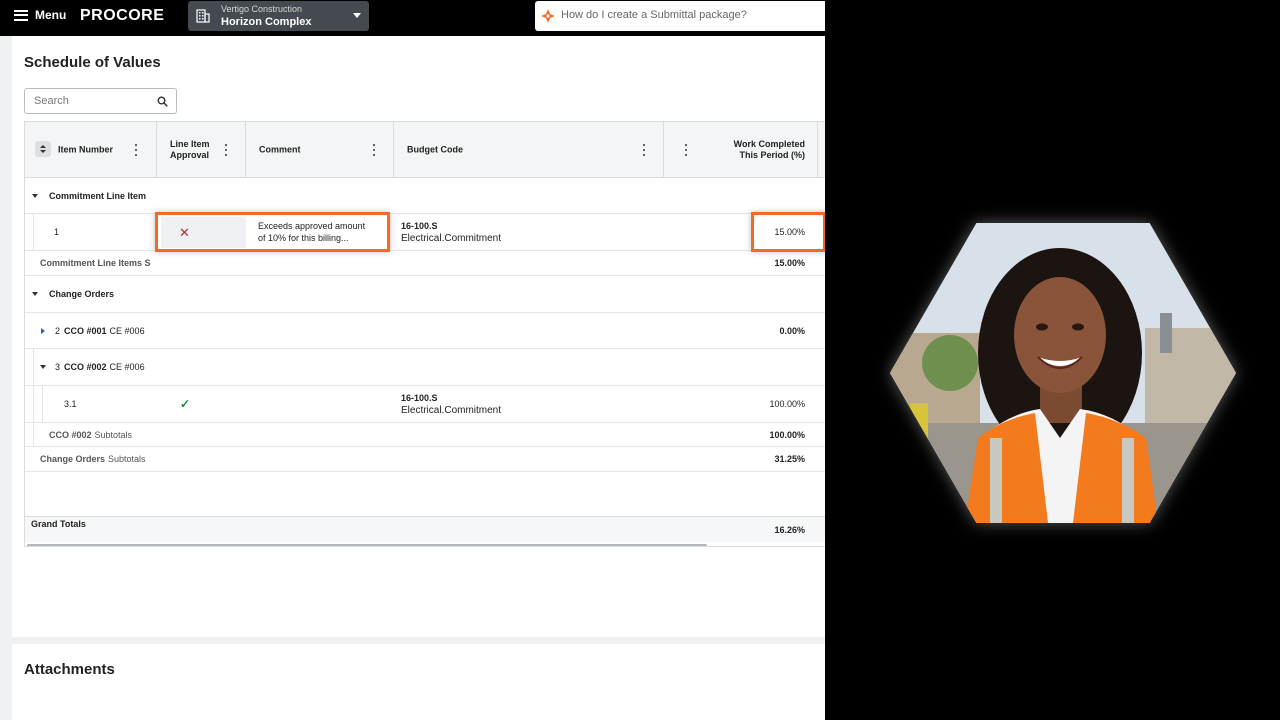 This screenshot has height=720, width=1280. What do you see at coordinates (203, 232) in the screenshot?
I see `approval-cell: ✕` at bounding box center [203, 232].